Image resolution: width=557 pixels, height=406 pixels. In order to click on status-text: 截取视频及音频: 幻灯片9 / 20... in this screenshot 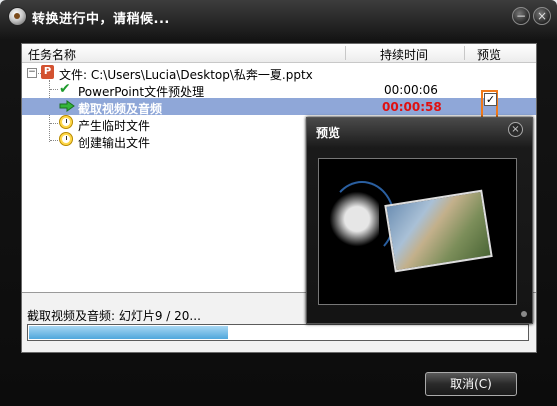, I will do `click(114, 316)`.